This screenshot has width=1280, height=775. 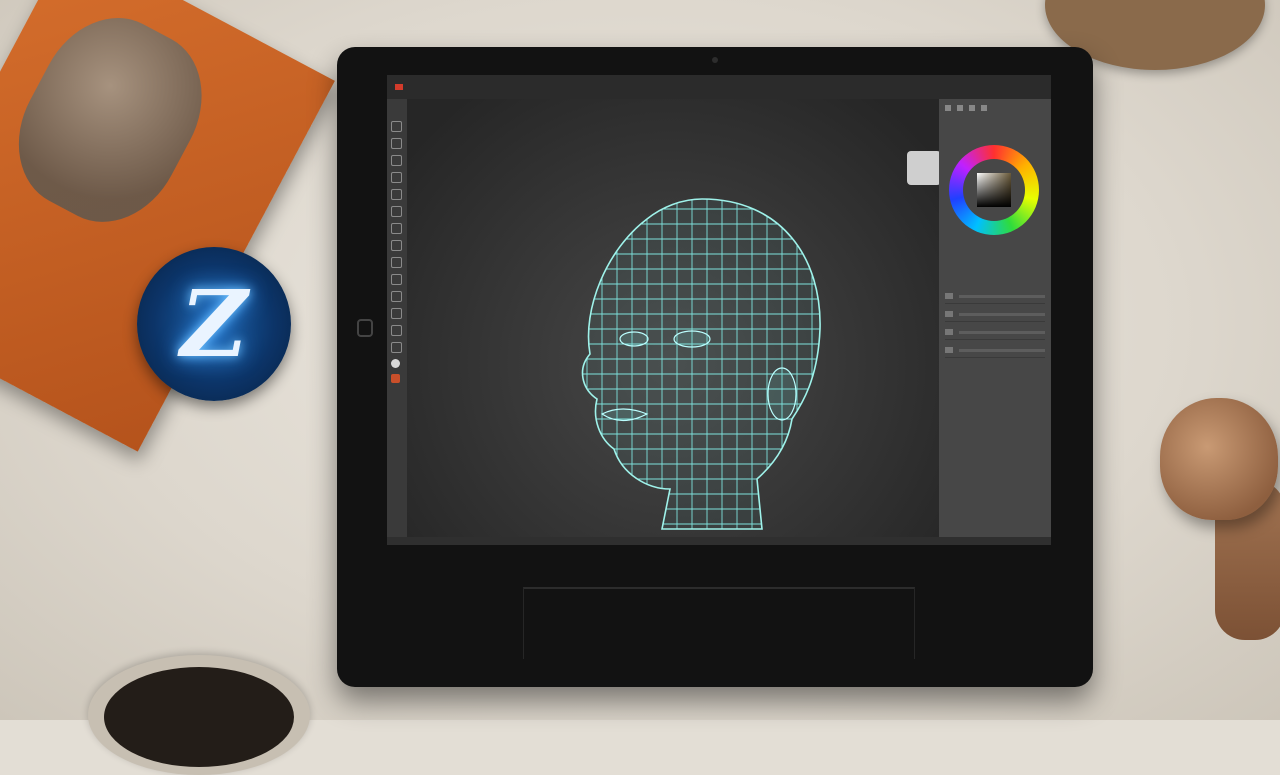 I want to click on inflate-icon, so click(x=396, y=194).